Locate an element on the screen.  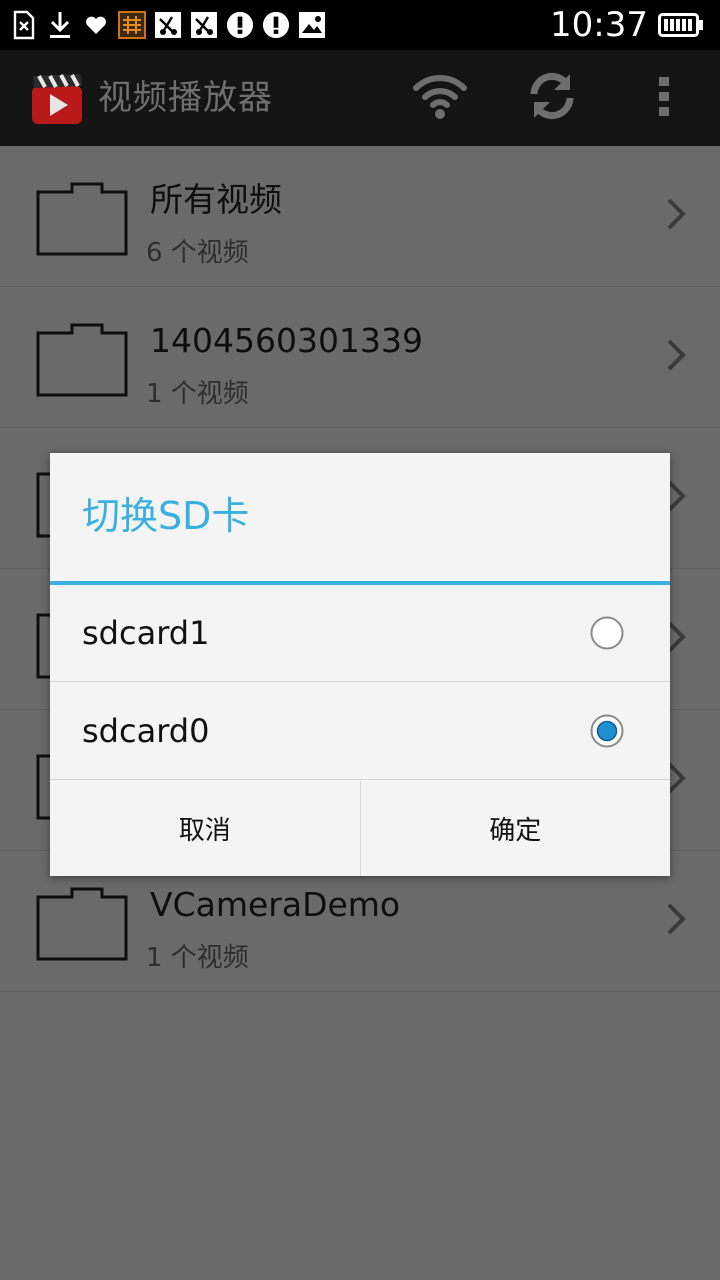
dialog-title: 切换SD卡 is located at coordinates (166, 516).